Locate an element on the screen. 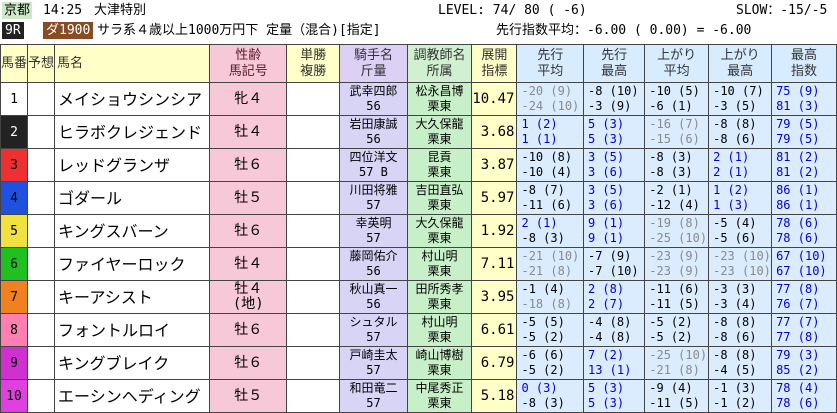 The height and width of the screenshot is (413, 837). stat-bottom: -11 (6) is located at coordinates (547, 205).